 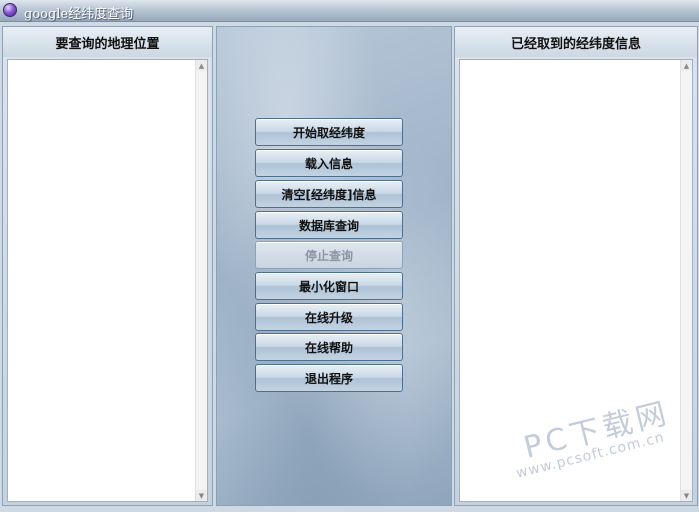 I want to click on minimize-window-button: 最小化窗口, so click(x=329, y=286).